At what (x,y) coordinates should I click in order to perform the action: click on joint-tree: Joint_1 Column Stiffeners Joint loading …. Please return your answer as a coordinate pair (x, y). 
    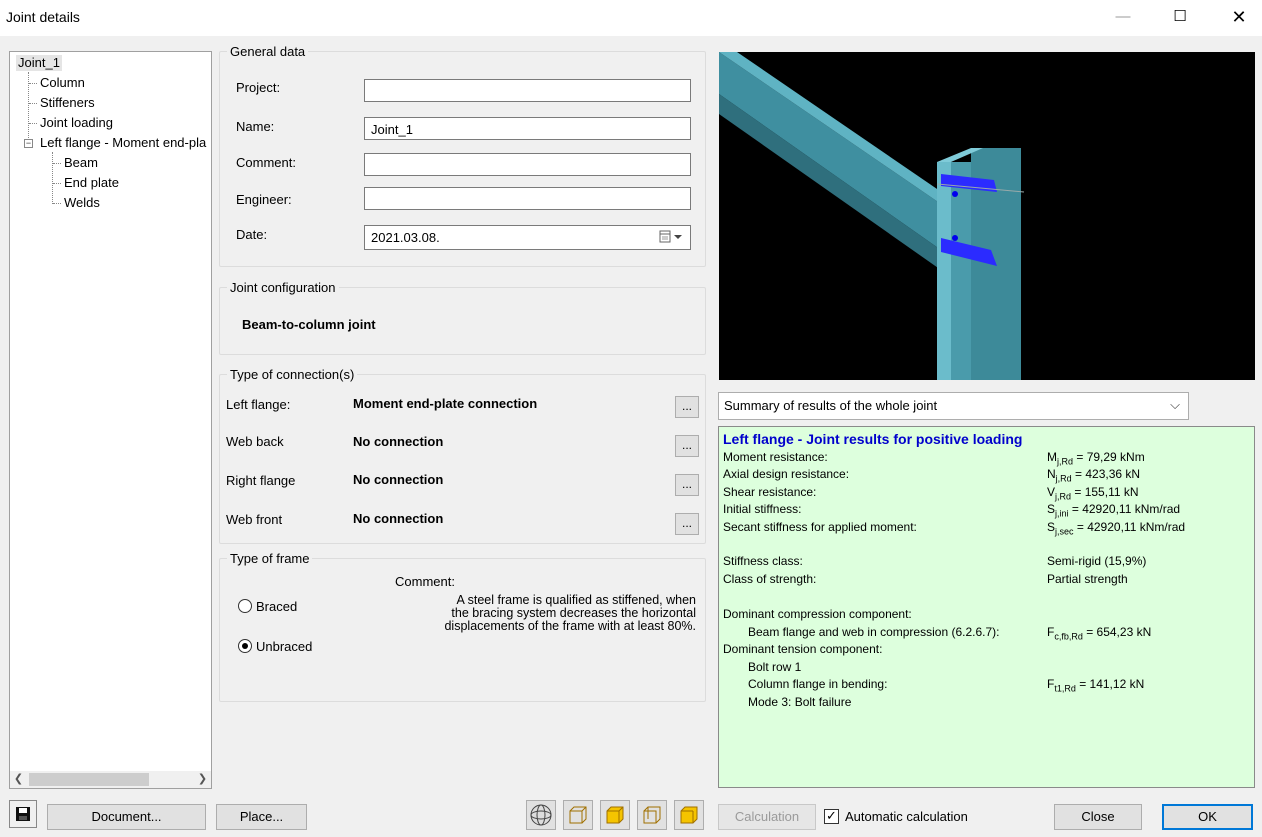
    Looking at the image, I should click on (110, 420).